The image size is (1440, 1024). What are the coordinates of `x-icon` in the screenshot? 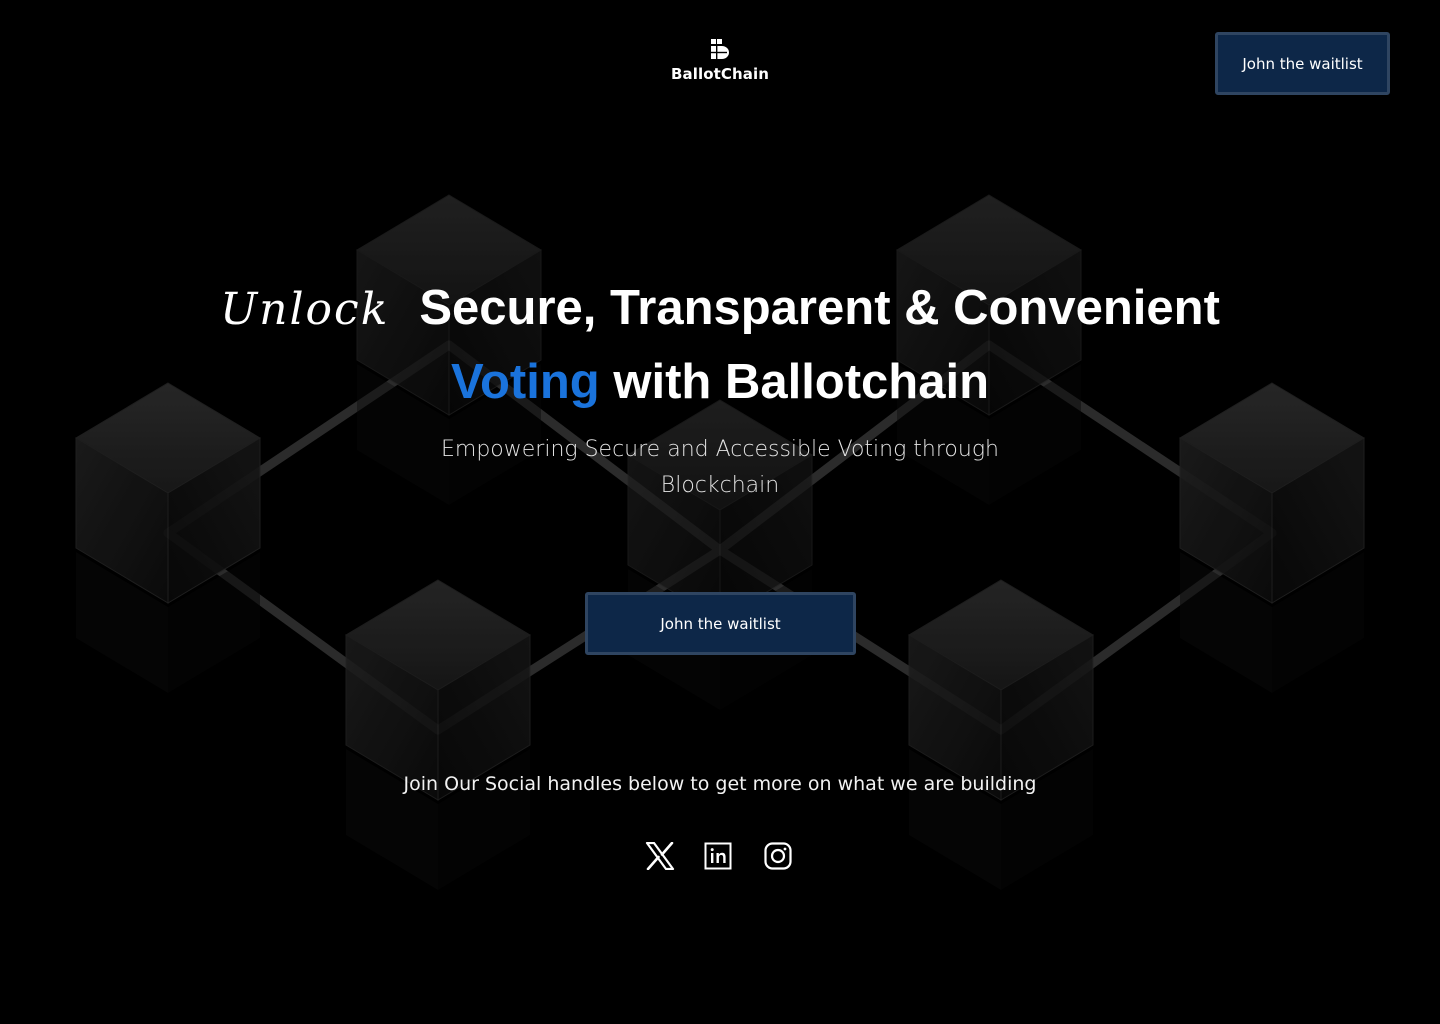 It's located at (660, 856).